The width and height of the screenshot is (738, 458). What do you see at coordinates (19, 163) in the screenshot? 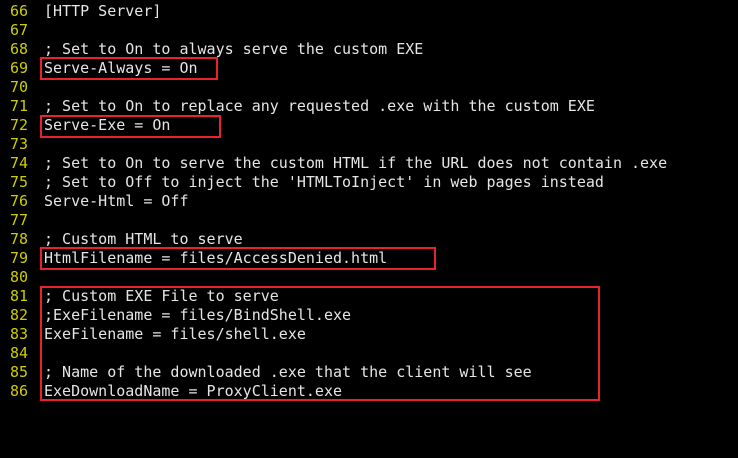
I see `line-number: 74` at bounding box center [19, 163].